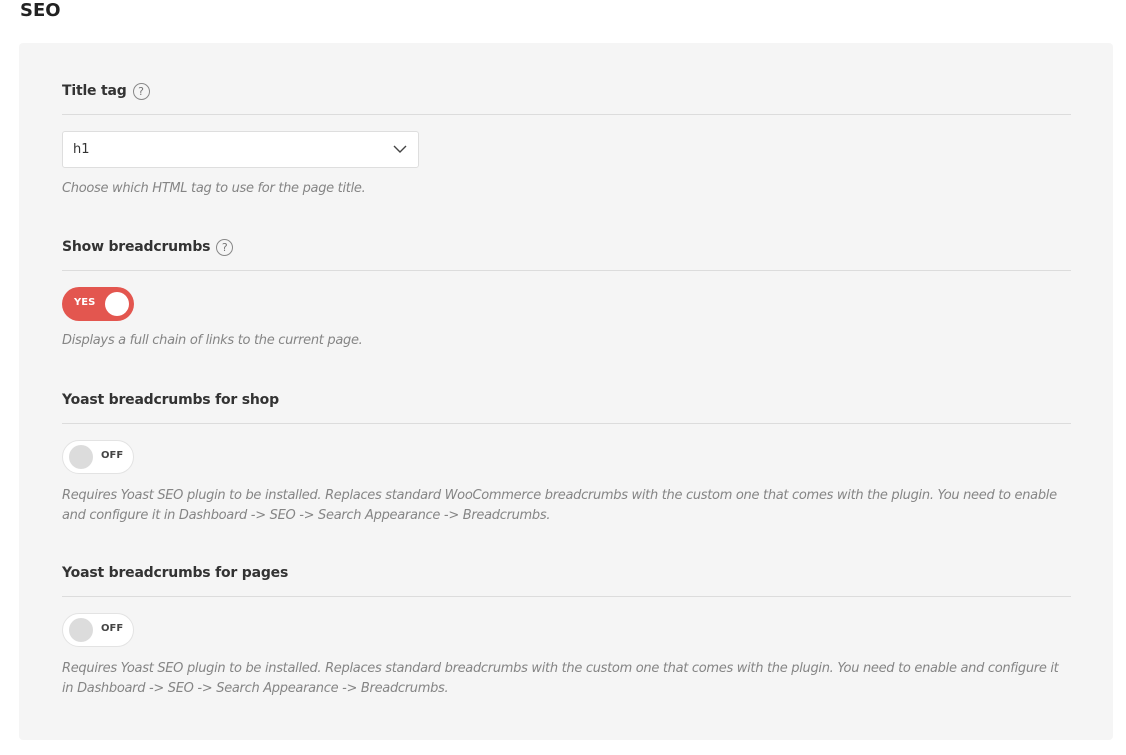 This screenshot has width=1126, height=755. What do you see at coordinates (175, 573) in the screenshot?
I see `yoast-pages-label: Yoast breadcrumbs for pages` at bounding box center [175, 573].